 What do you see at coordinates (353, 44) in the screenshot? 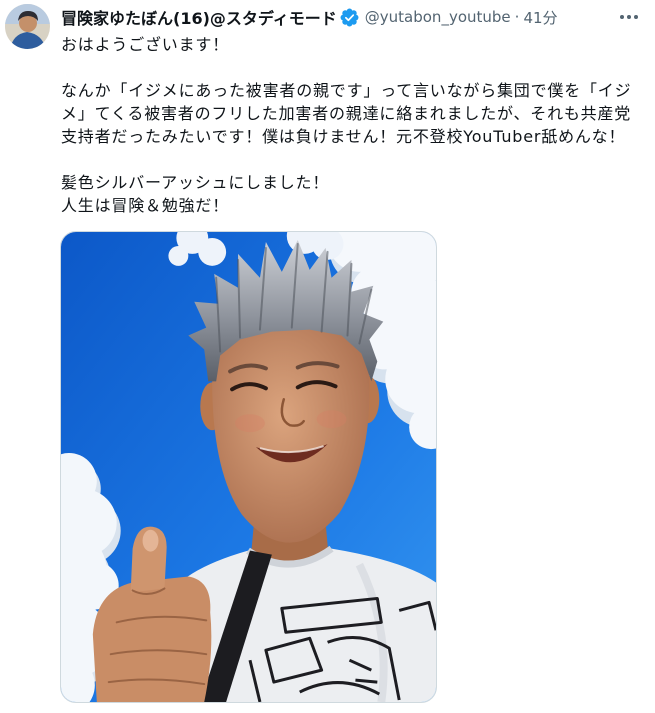
I see `tweet-text-paragraph: おはようございます！` at bounding box center [353, 44].